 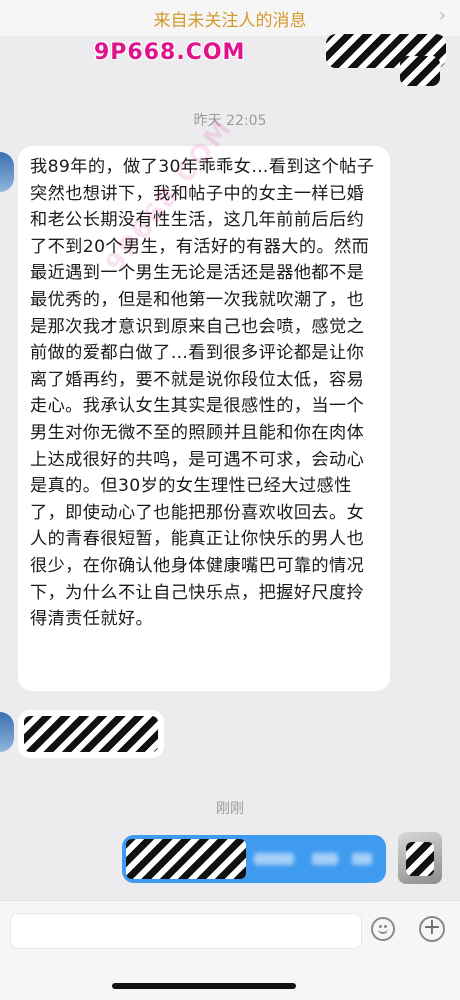 I want to click on stranger-messages-banner: 来自未关注人的消息 ›, so click(x=230, y=18).